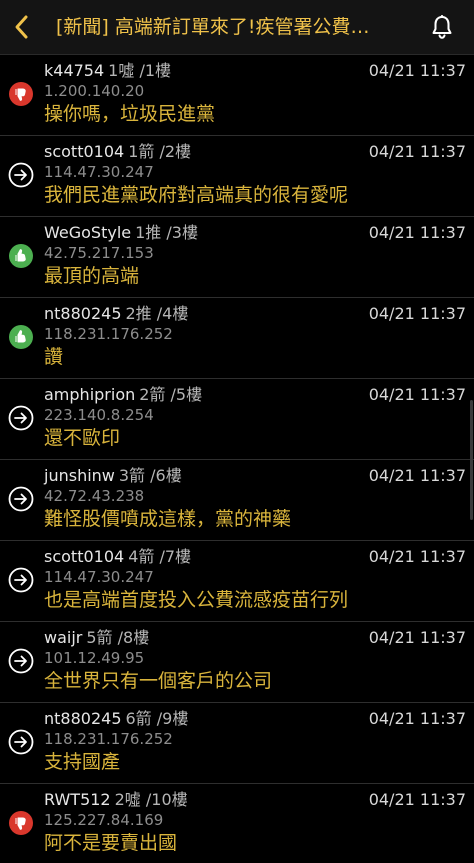 The width and height of the screenshot is (474, 863). Describe the element at coordinates (94, 658) in the screenshot. I see `comment-ip: 101.12.49.95` at that location.